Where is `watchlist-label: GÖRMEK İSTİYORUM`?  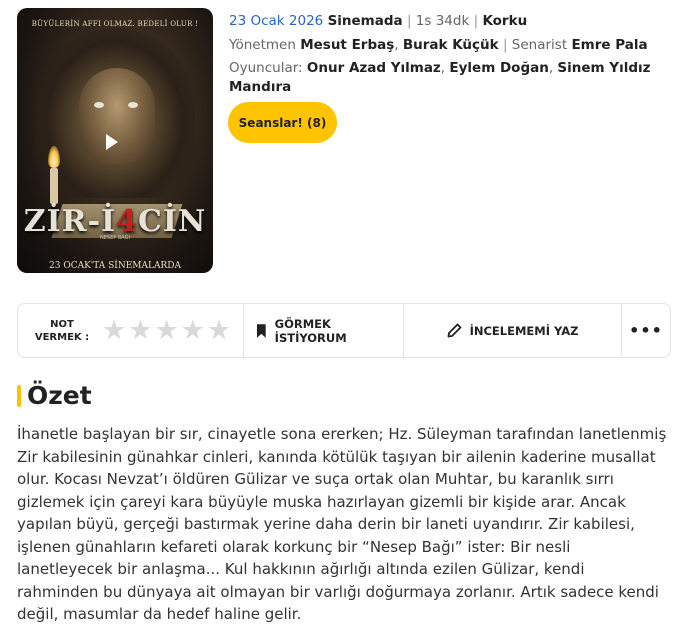 watchlist-label: GÖRMEK İSTİYORUM is located at coordinates (310, 330).